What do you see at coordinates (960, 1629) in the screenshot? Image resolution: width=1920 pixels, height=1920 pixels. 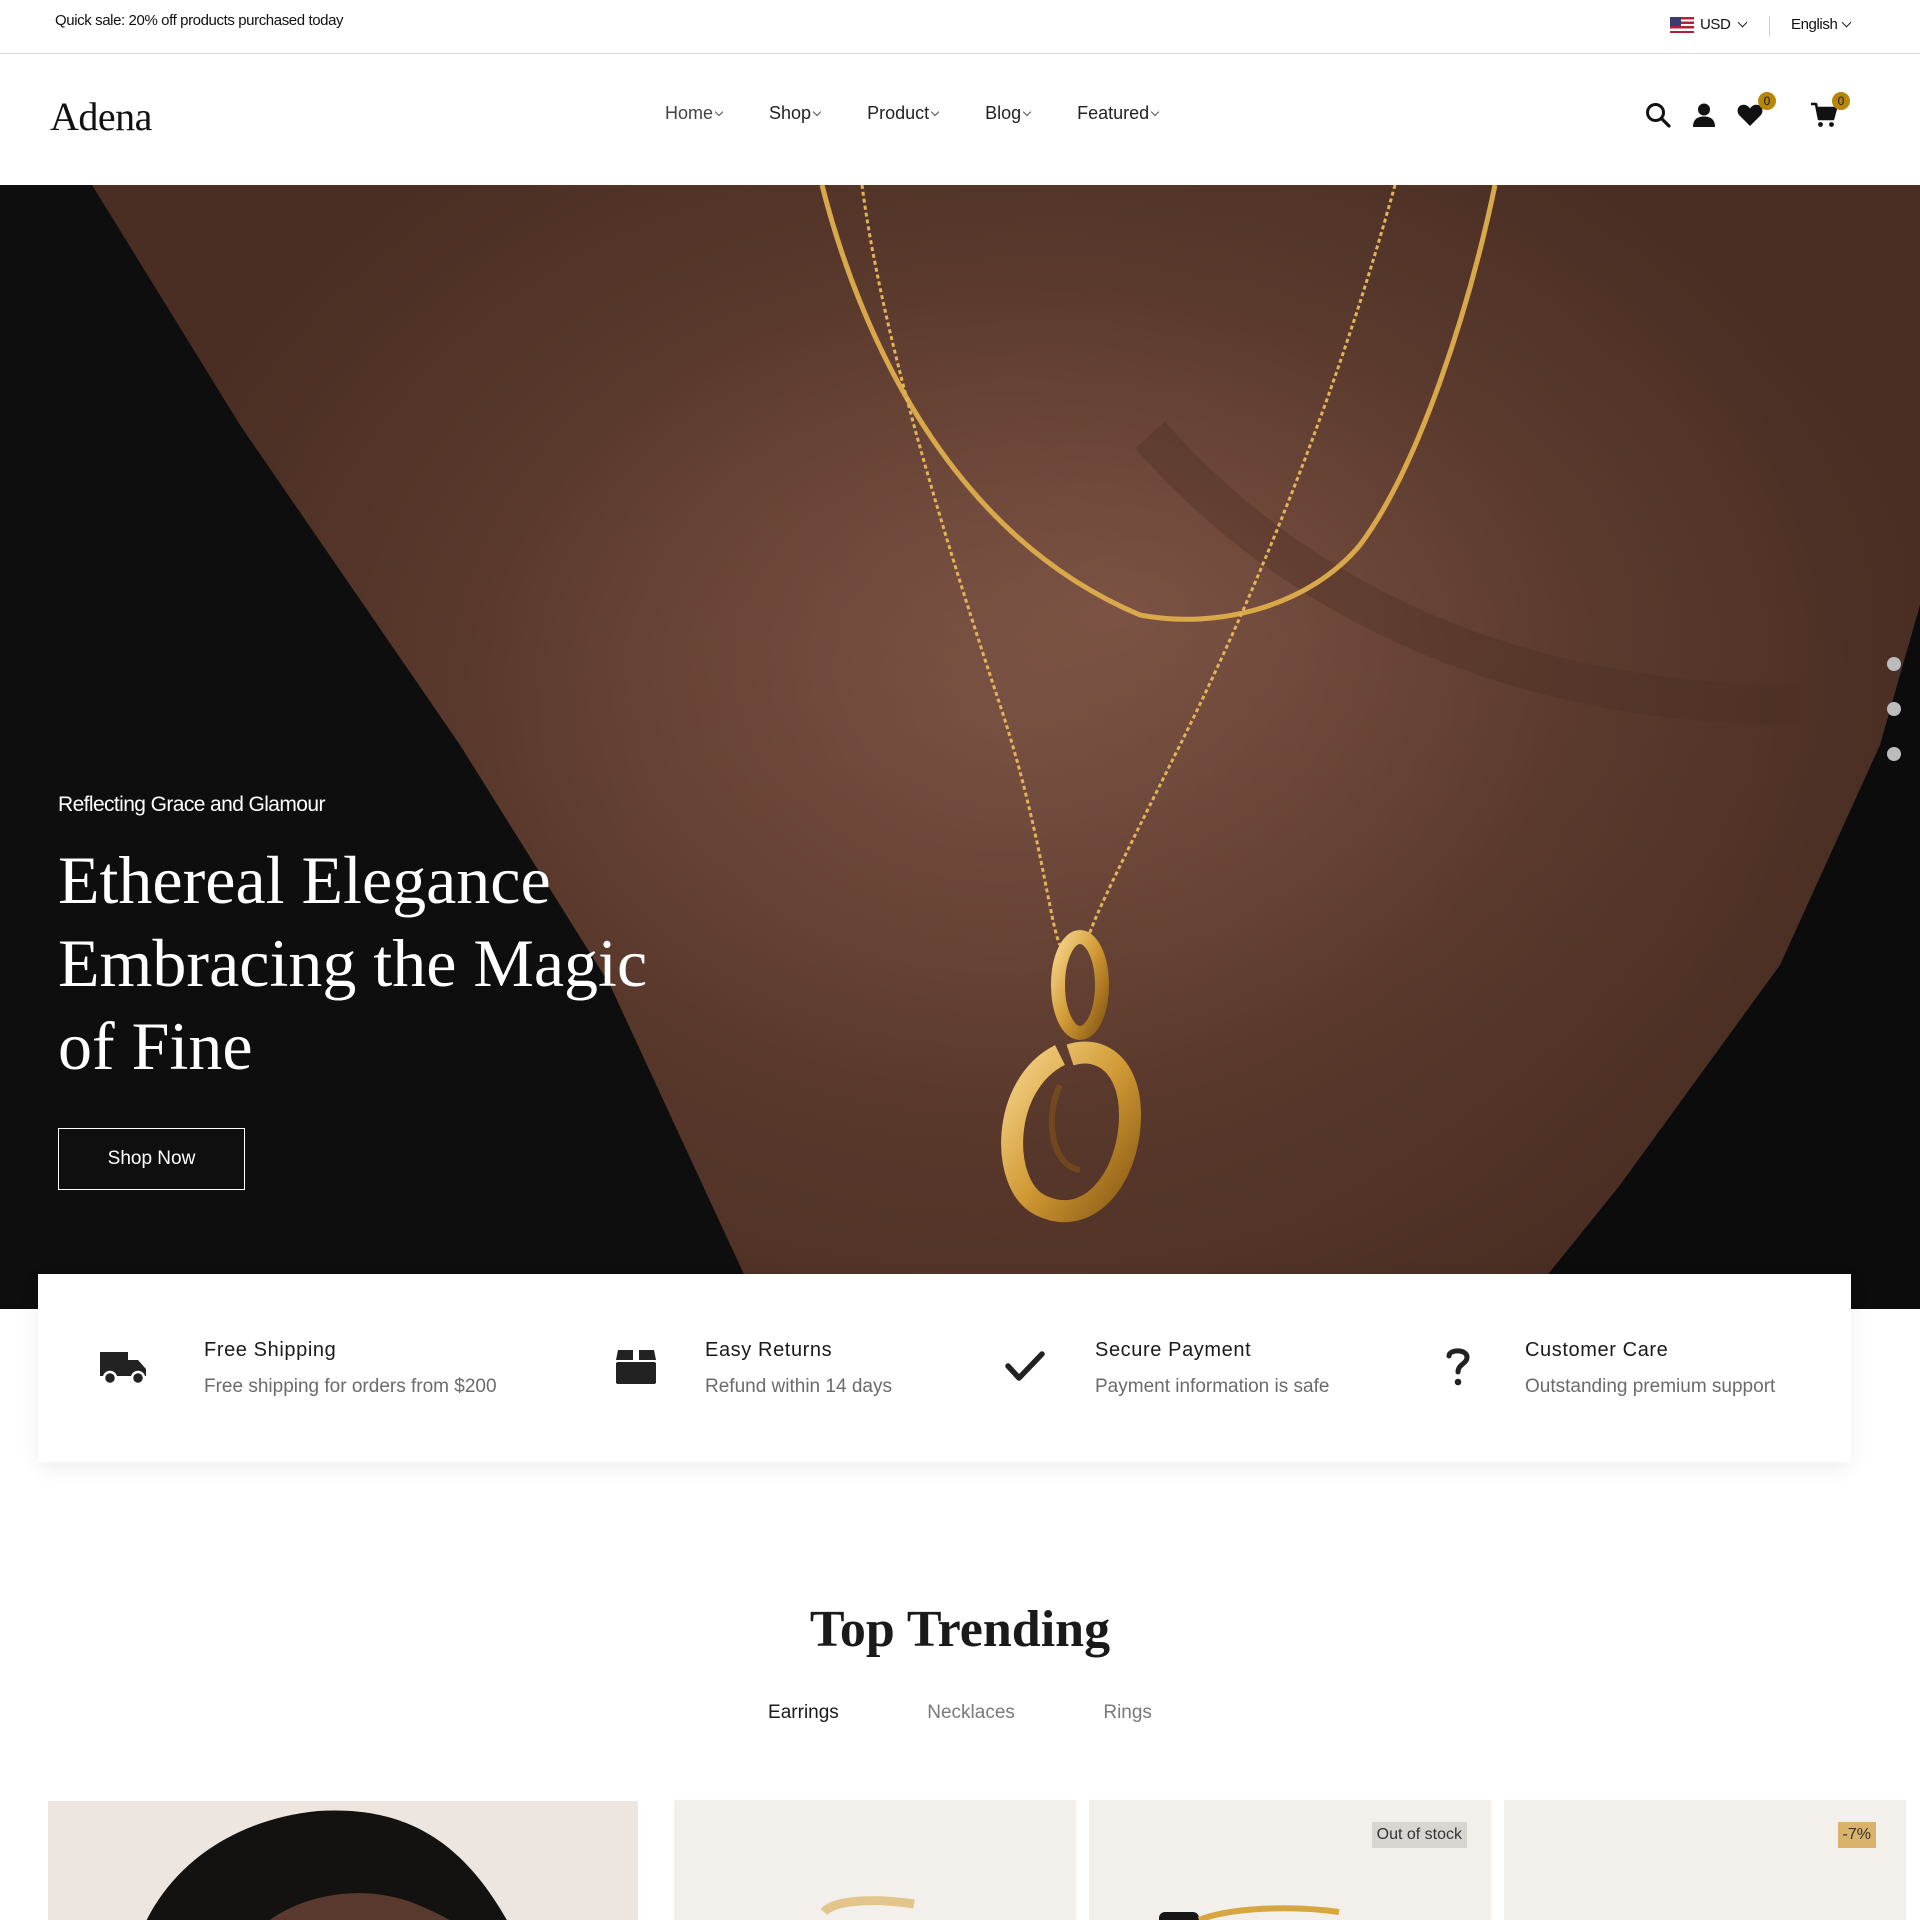 I see `section-title: Top Trending` at bounding box center [960, 1629].